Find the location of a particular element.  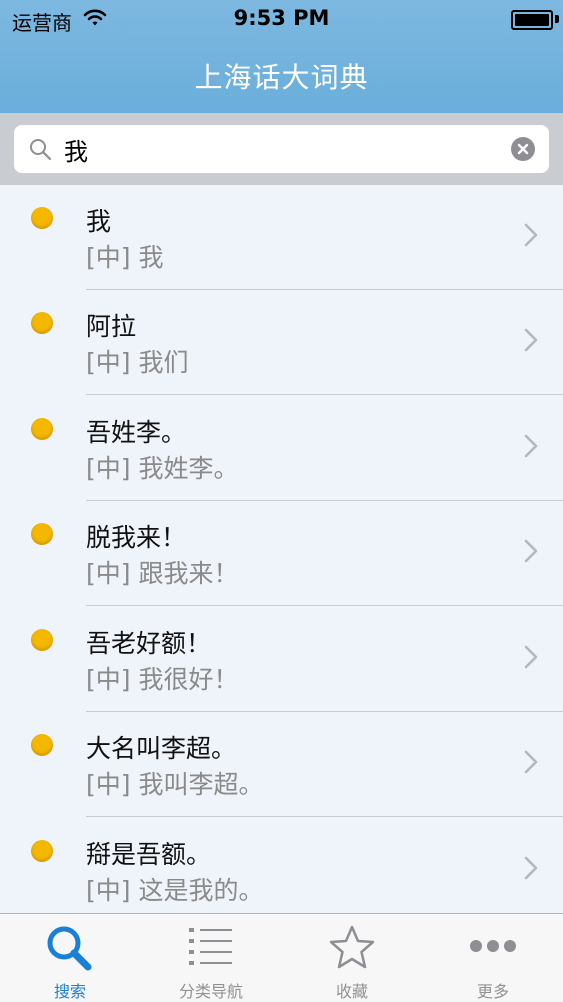

entry-mandarin: [中] 我 is located at coordinates (125, 257).